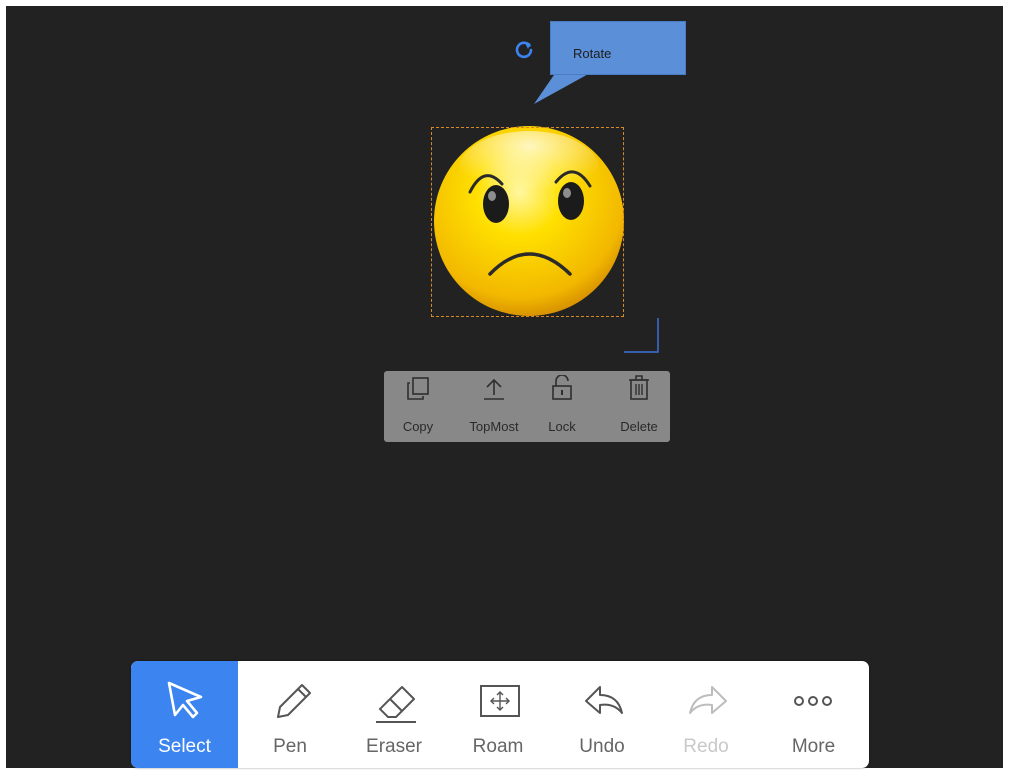 The image size is (1009, 771). What do you see at coordinates (500, 701) in the screenshot?
I see `move-icon` at bounding box center [500, 701].